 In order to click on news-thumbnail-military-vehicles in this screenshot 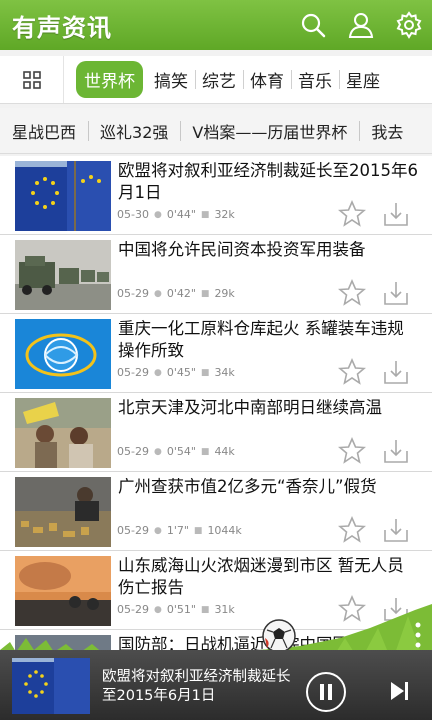, I will do `click(63, 275)`.